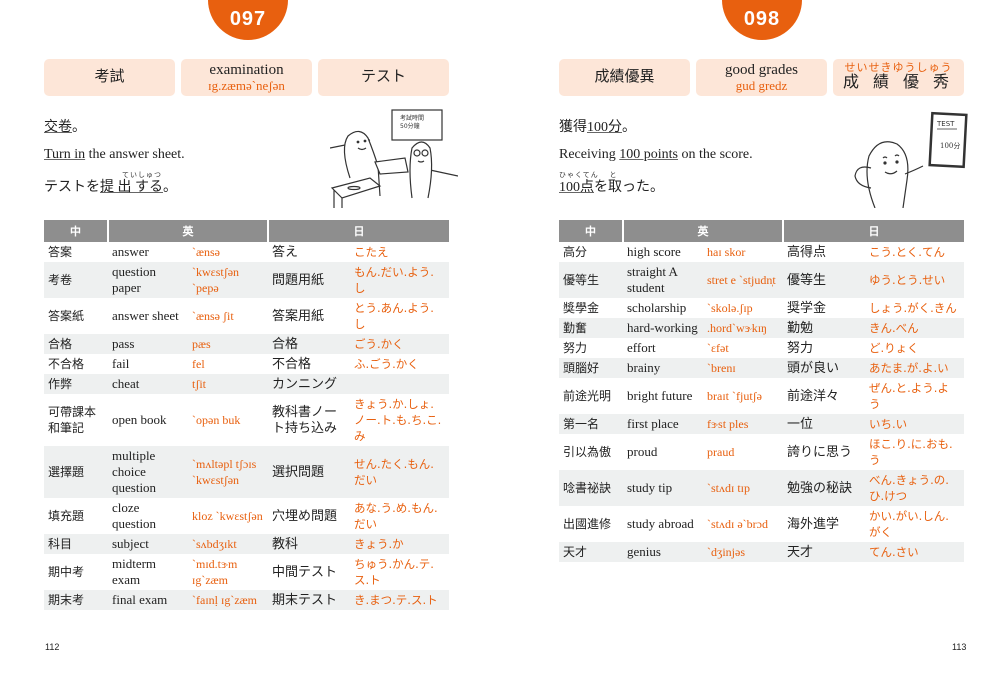  Describe the element at coordinates (762, 20) in the screenshot. I see `entry-number-badge: 098` at that location.